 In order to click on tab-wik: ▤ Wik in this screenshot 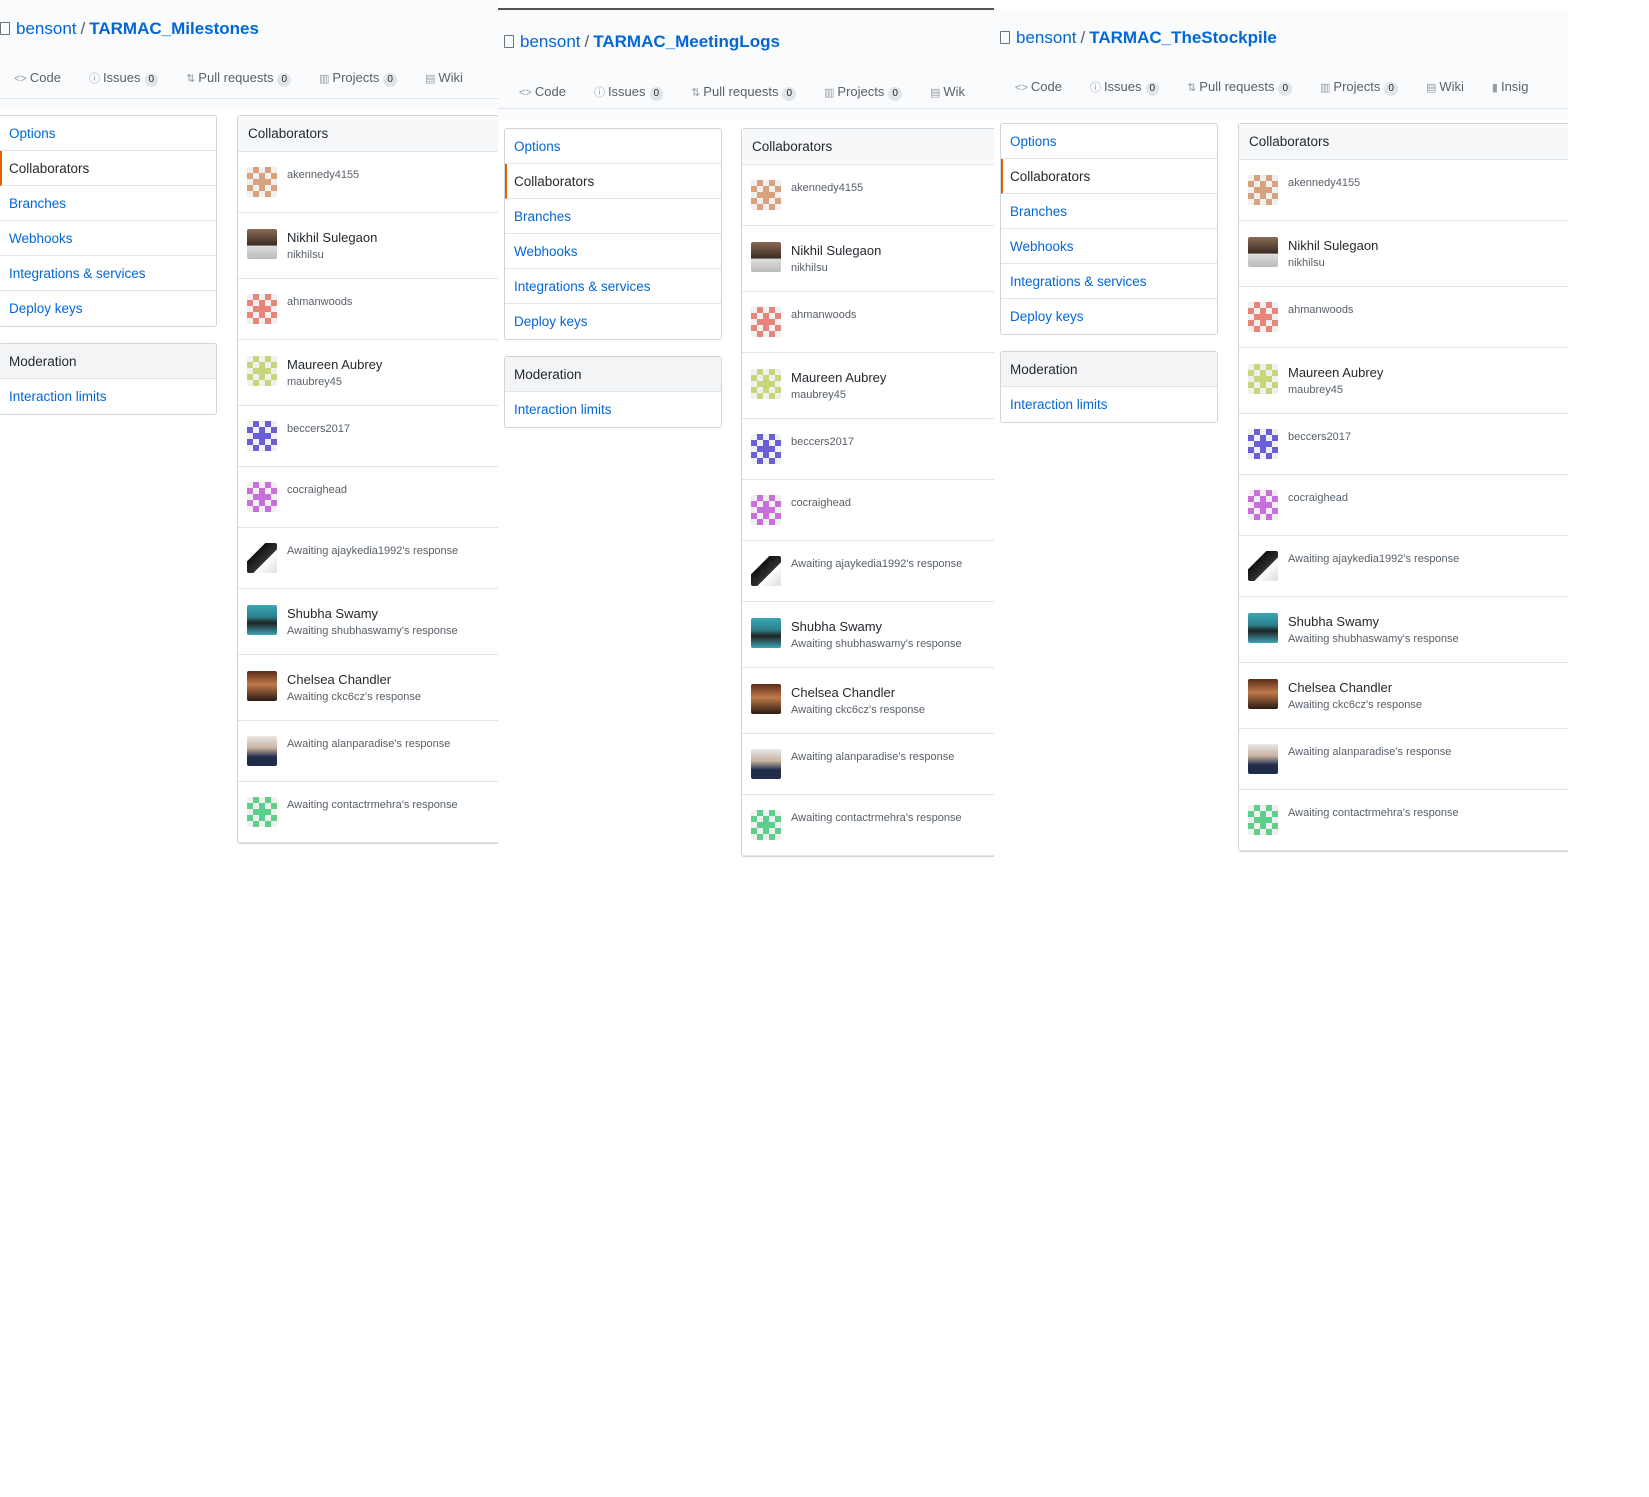, I will do `click(947, 91)`.